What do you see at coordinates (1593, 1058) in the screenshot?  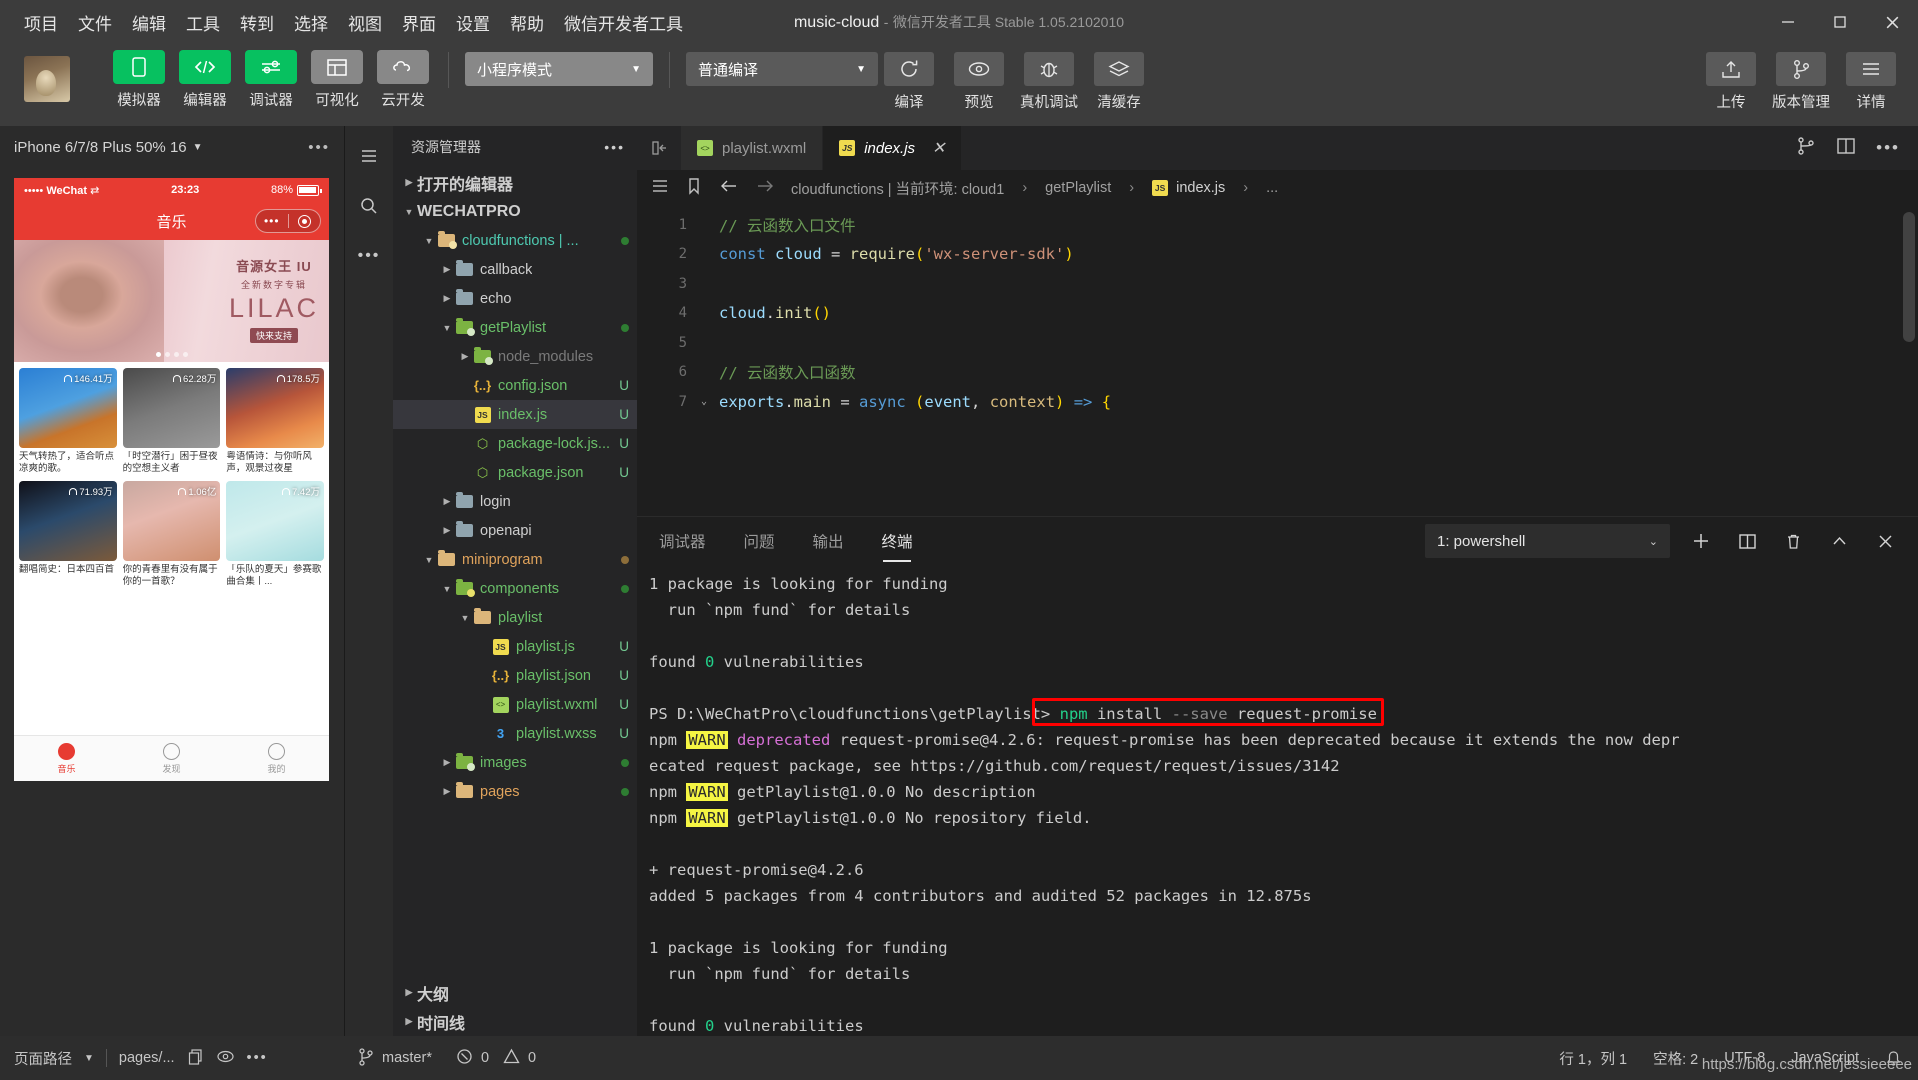 I see `cursor-position: 行 1，列 1` at bounding box center [1593, 1058].